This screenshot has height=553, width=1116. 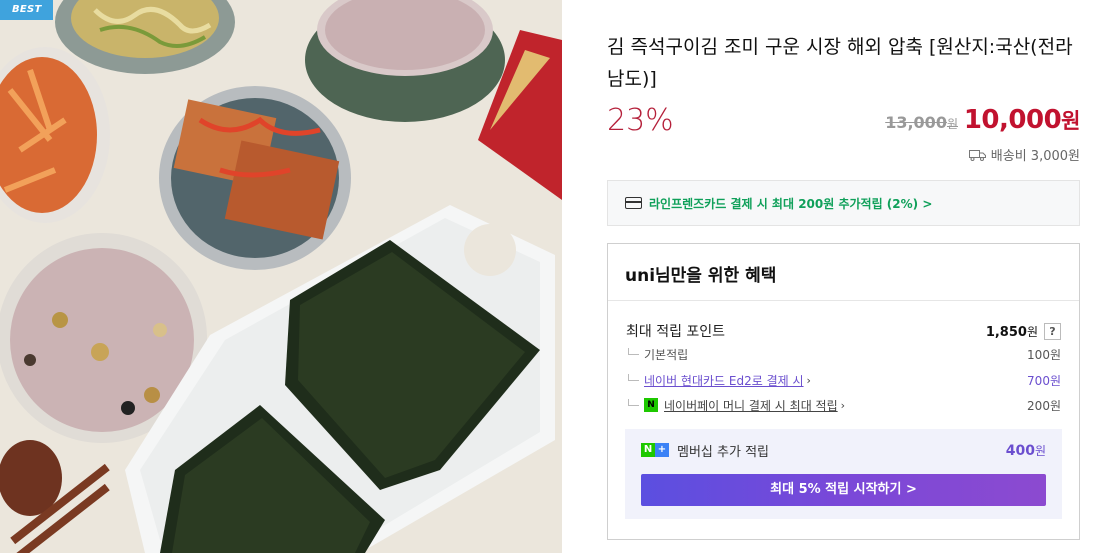 I want to click on max-points-value: 1,850원, so click(x=1012, y=331).